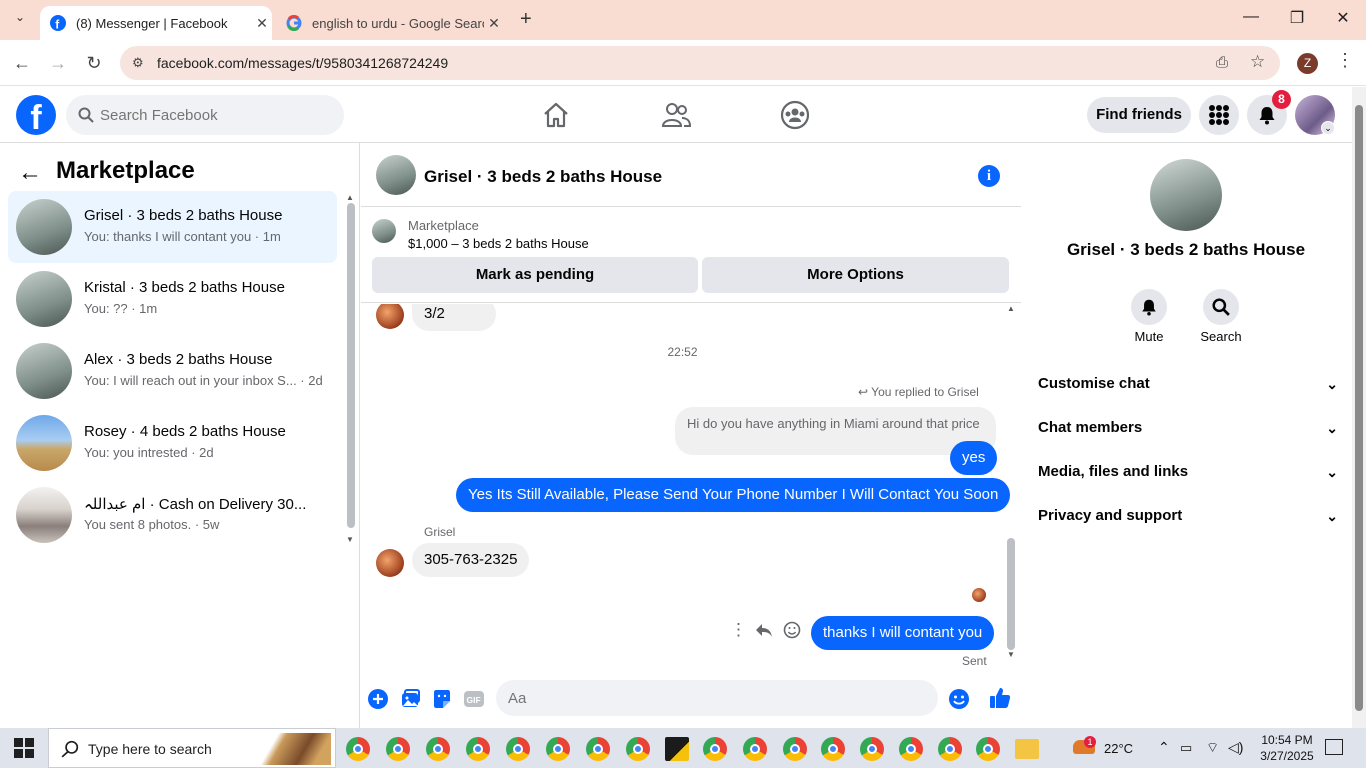  I want to click on groups-icon, so click(795, 115).